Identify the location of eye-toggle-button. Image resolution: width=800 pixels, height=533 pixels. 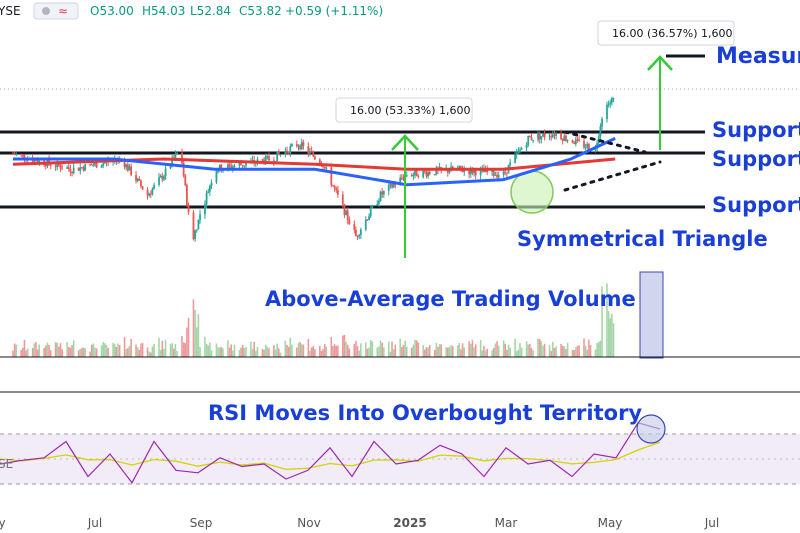
(56, 11).